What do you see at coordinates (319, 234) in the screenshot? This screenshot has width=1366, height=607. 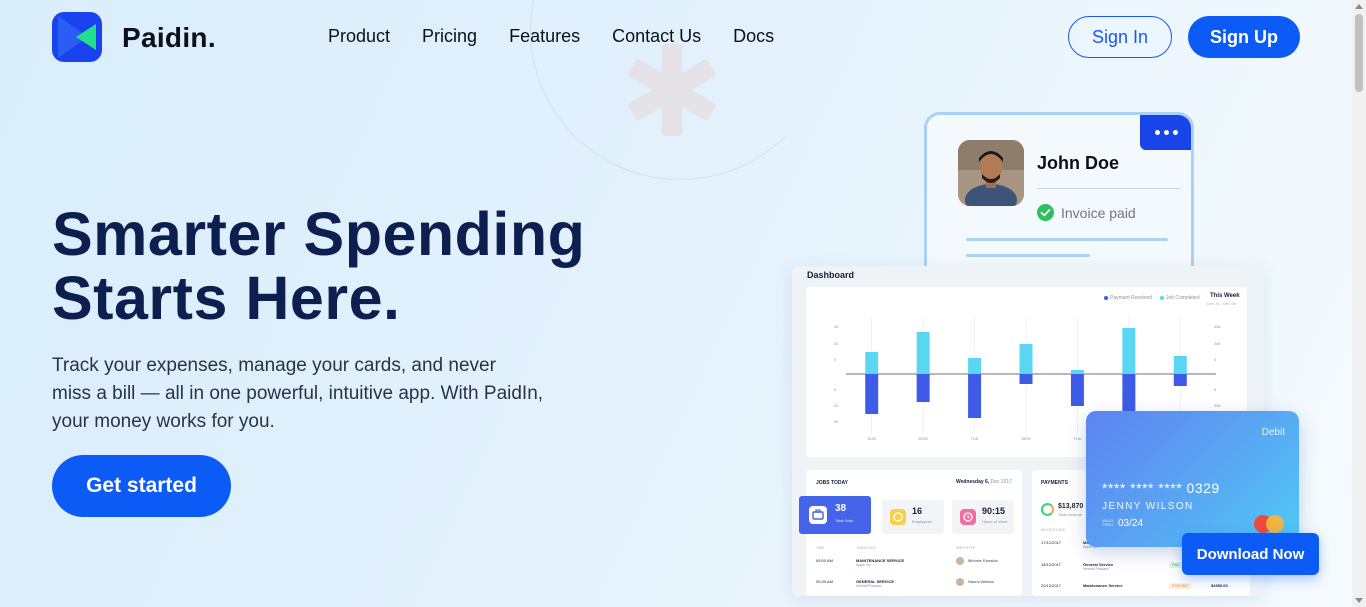 I see `hero-title-line: Smarter Spending` at bounding box center [319, 234].